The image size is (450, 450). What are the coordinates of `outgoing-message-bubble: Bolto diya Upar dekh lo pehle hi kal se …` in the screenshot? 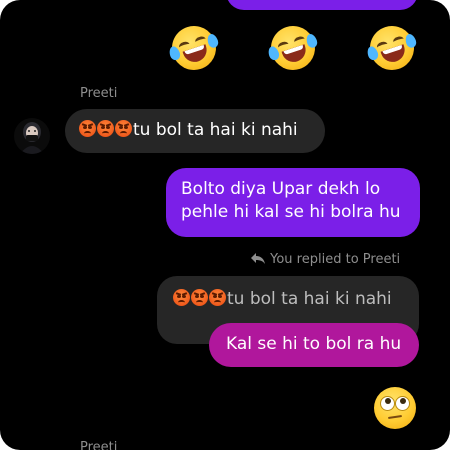 It's located at (293, 202).